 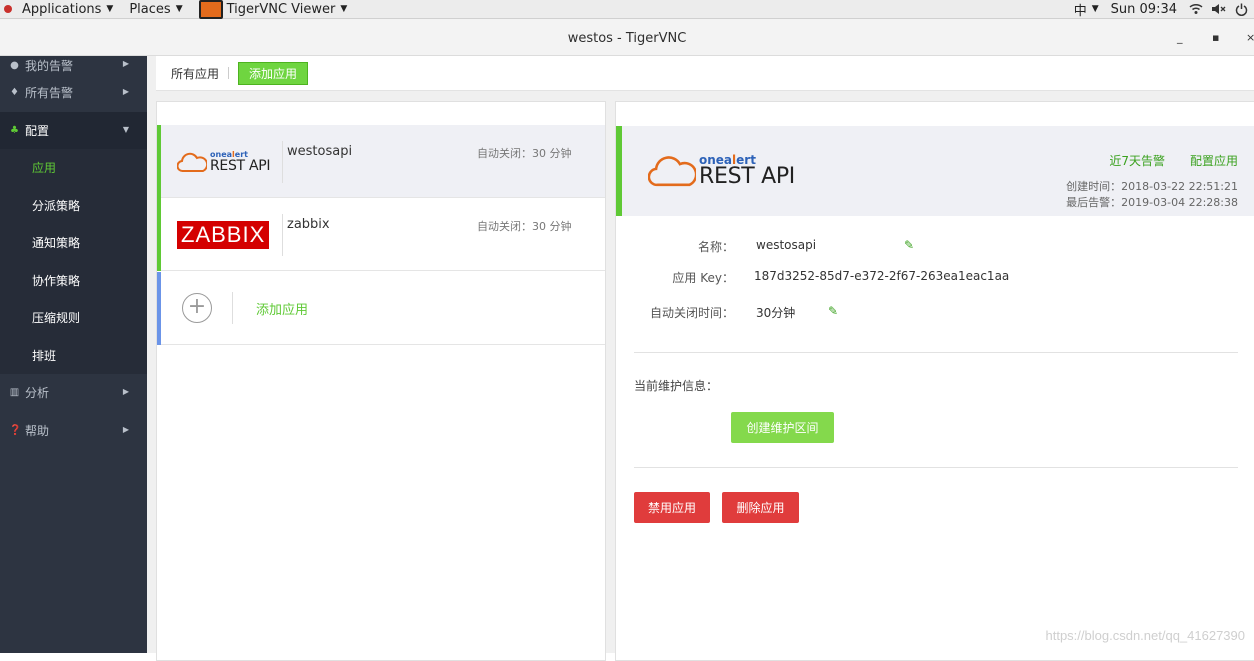 What do you see at coordinates (281, 9) in the screenshot?
I see `active-app-label: TigerVNC Viewer` at bounding box center [281, 9].